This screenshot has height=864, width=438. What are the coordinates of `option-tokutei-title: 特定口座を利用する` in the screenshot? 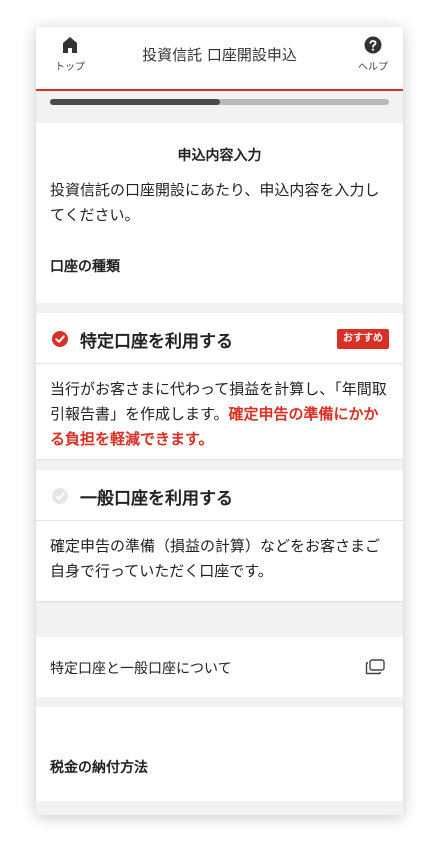 It's located at (156, 342).